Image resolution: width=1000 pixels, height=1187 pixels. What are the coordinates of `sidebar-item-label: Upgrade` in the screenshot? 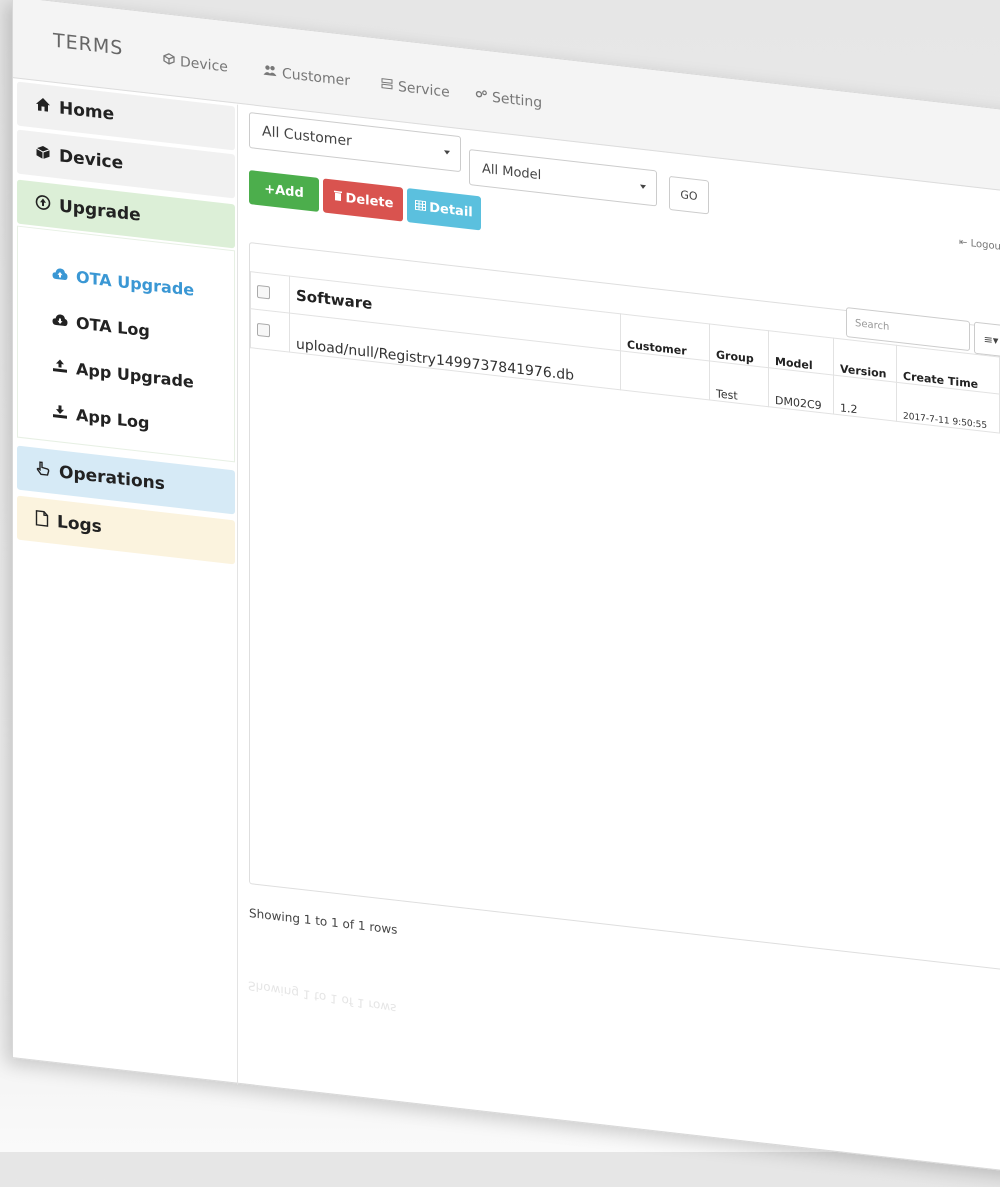 It's located at (100, 211).